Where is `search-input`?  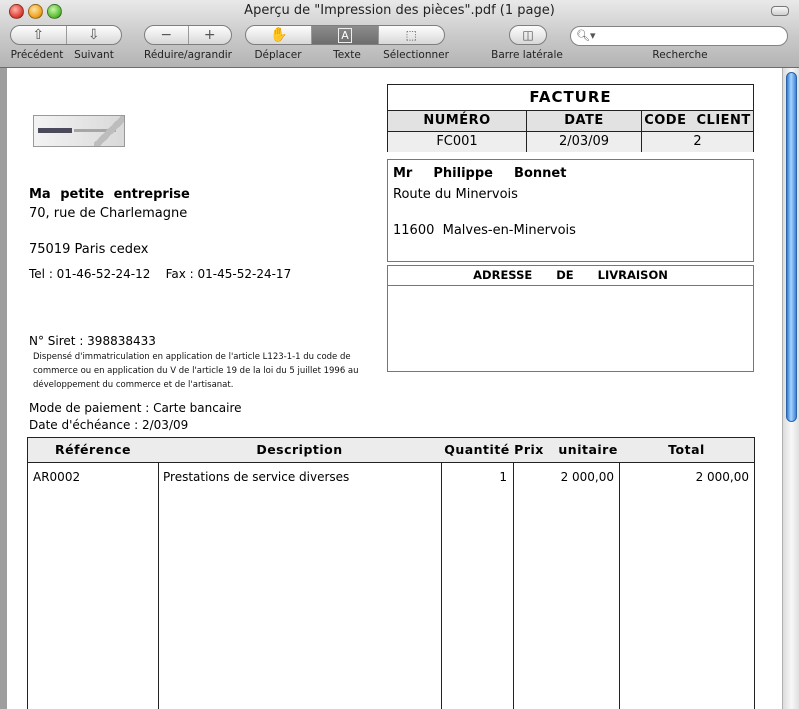 search-input is located at coordinates (679, 36).